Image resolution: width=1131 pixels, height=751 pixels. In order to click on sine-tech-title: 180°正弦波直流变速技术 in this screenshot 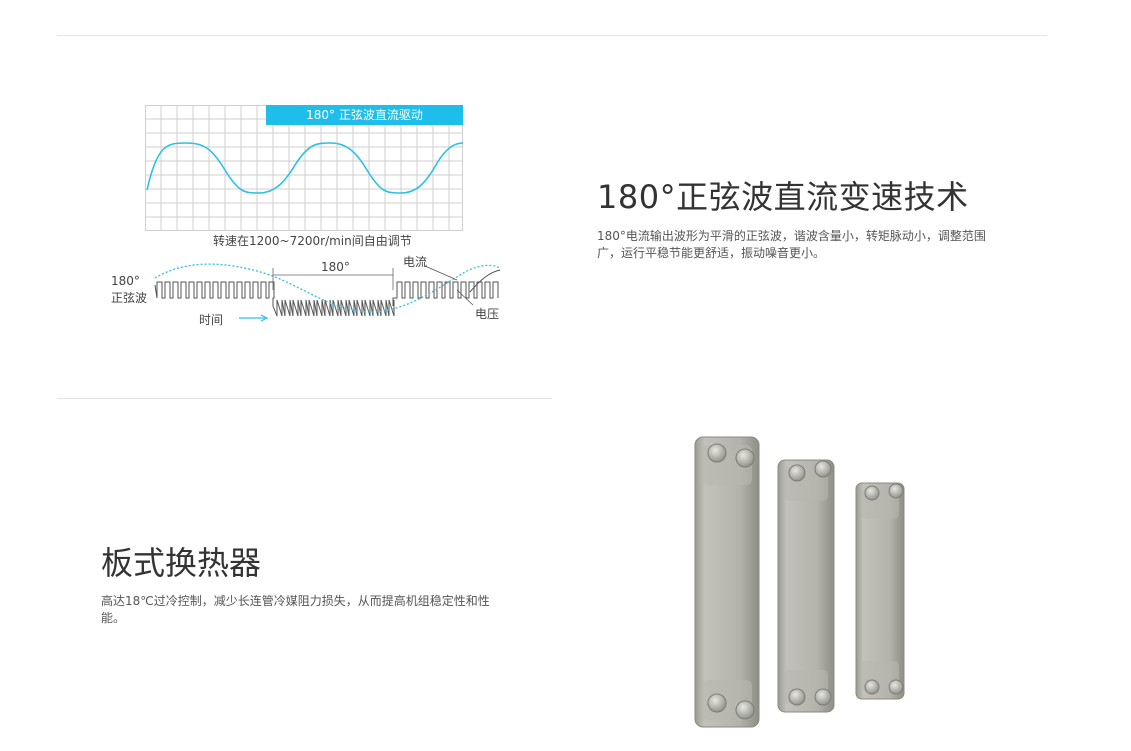, I will do `click(783, 197)`.